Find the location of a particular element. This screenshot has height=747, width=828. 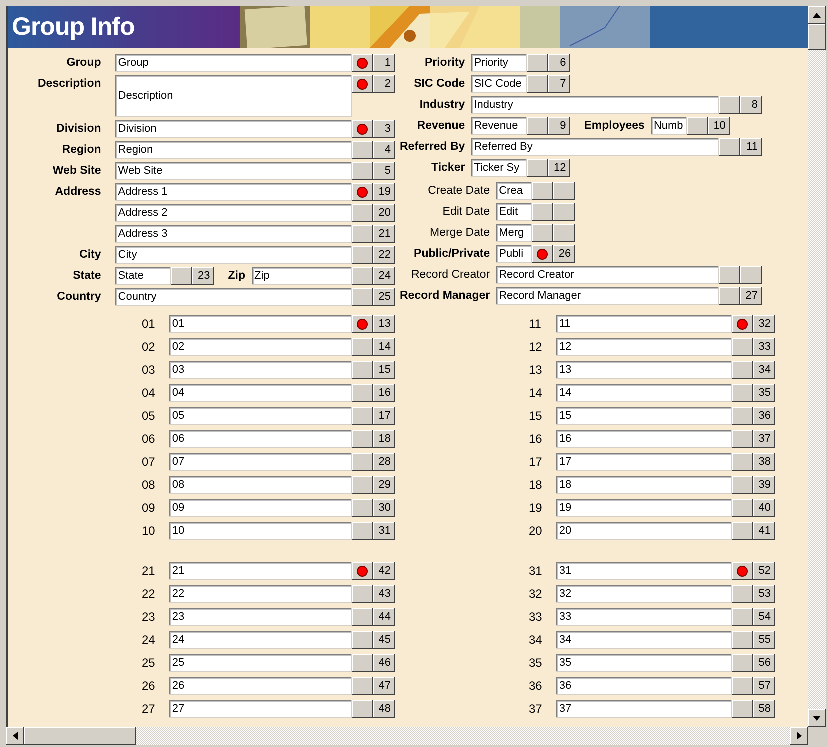

number-button: 29 is located at coordinates (384, 485).